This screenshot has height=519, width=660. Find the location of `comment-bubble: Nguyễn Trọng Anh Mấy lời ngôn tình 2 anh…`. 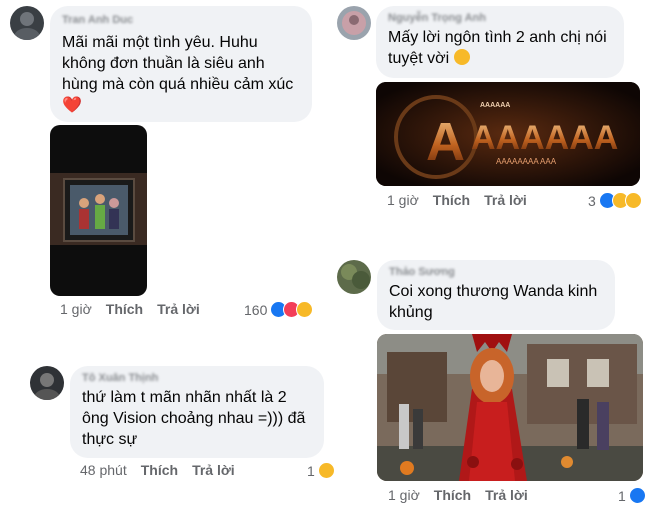

comment-bubble: Nguyễn Trọng Anh Mấy lời ngôn tình 2 anh… is located at coordinates (500, 42).